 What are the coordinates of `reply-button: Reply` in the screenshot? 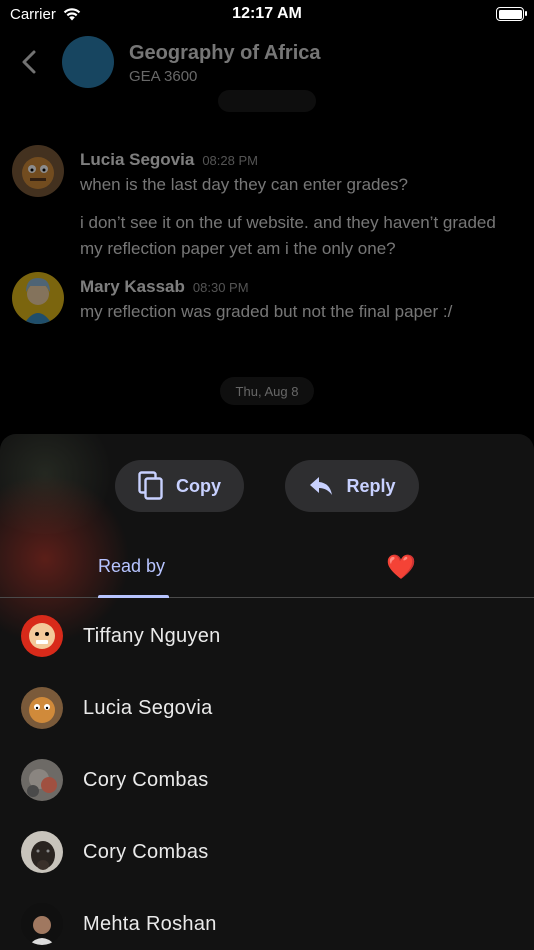 It's located at (352, 486).